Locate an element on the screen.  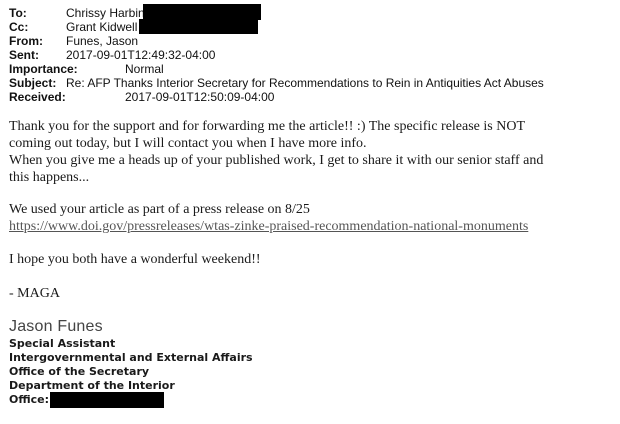
to-label: To: is located at coordinates (18, 13).